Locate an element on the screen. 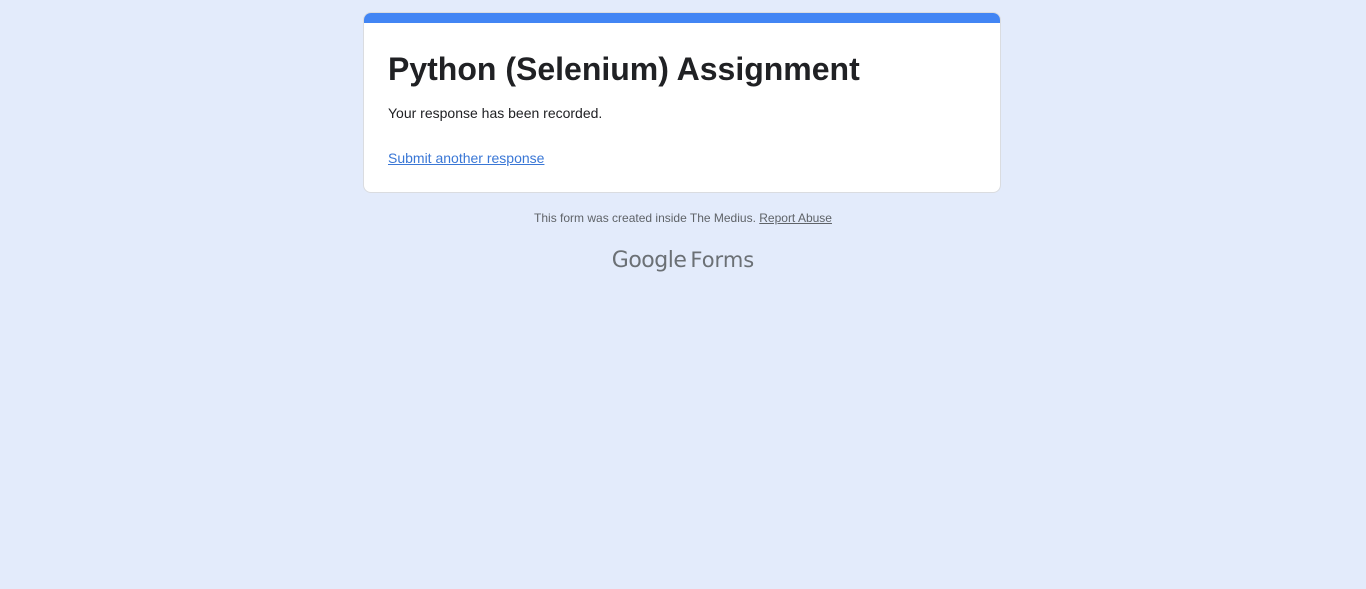 The height and width of the screenshot is (589, 1366). form-title: Python (Selenium) Assignment is located at coordinates (624, 69).